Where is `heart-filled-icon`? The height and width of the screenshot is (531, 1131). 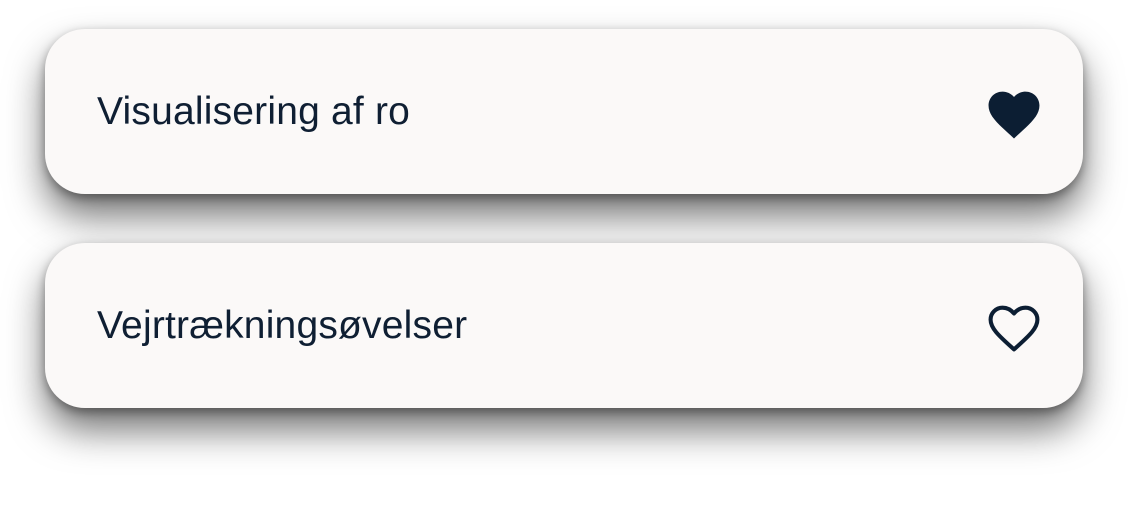 heart-filled-icon is located at coordinates (1014, 114).